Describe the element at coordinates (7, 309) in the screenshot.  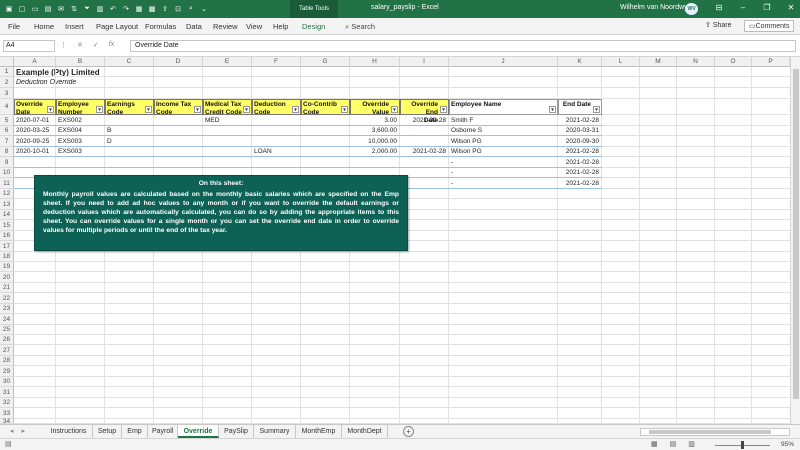
I see `row-header-23: 23` at that location.